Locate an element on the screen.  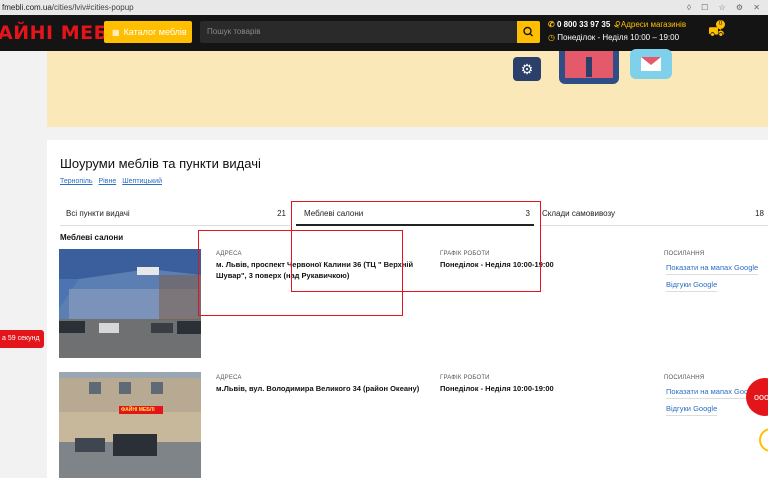
city-link-rivne: Рівне is located at coordinates (108, 181).